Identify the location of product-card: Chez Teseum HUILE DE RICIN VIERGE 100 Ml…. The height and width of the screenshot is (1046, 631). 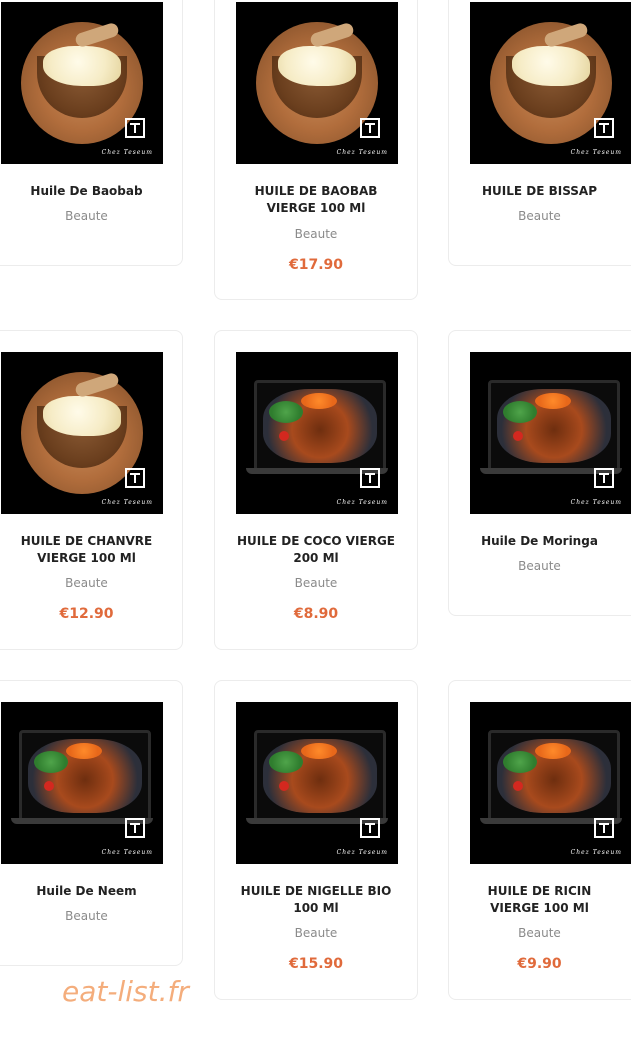
(539, 840).